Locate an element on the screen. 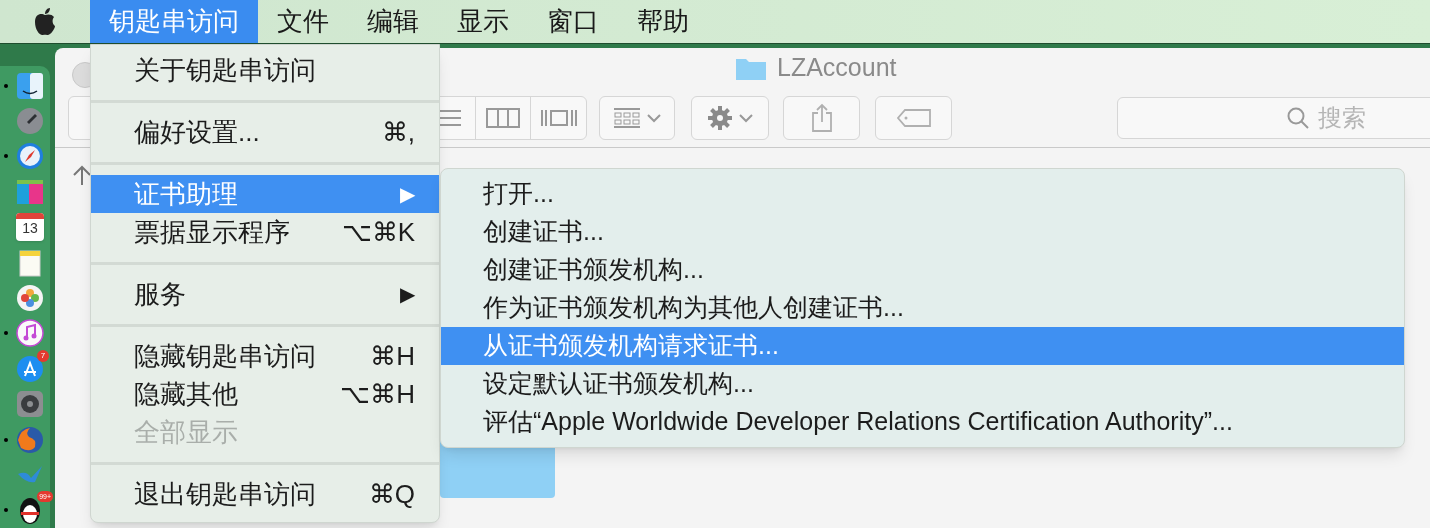  menu-bar-item: 帮助 is located at coordinates (663, 21).